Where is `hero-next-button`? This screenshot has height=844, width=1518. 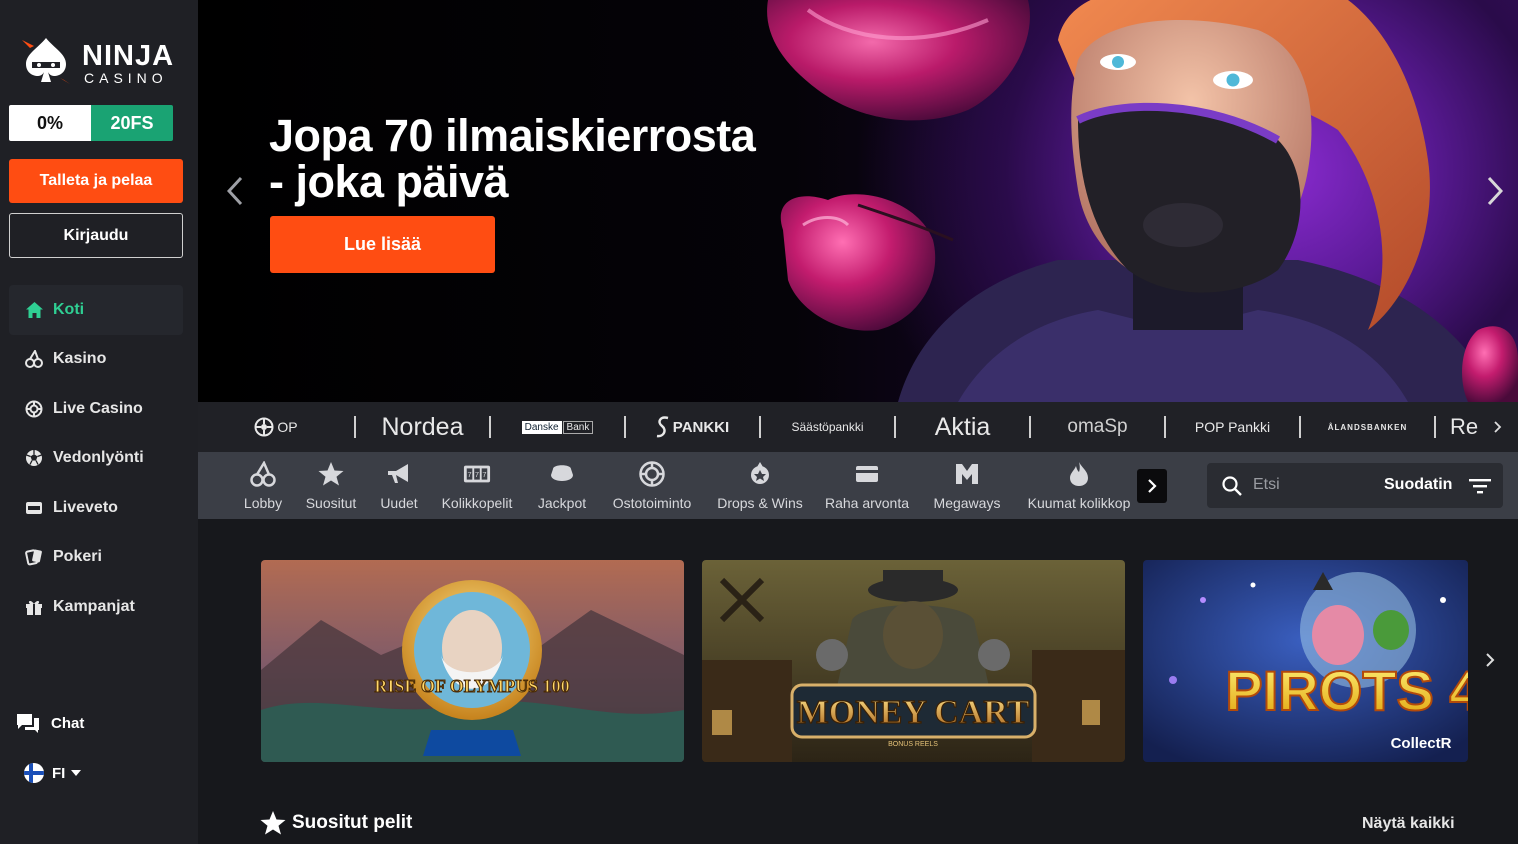
hero-next-button is located at coordinates (1495, 191).